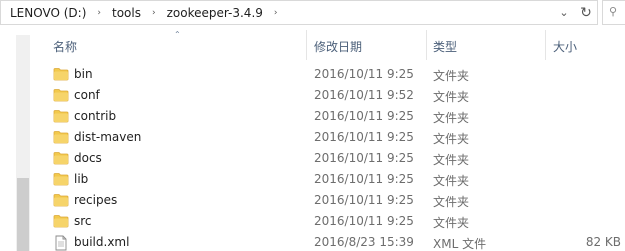  Describe the element at coordinates (312, 241) in the screenshot. I see `file-row-build-xml: build.xml 2016/8/23 15:39 XML 文件 82 KB` at that location.